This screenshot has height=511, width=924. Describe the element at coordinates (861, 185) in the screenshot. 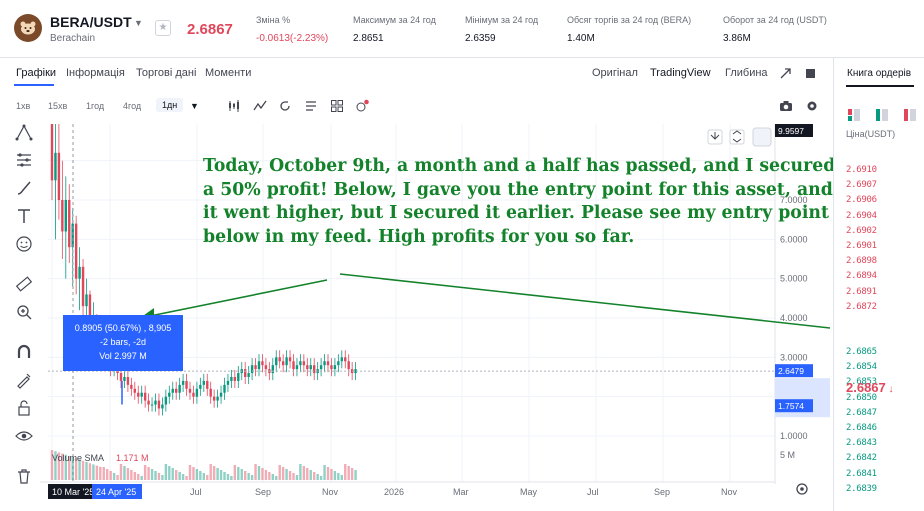

I see `order-book-ask-row: 2.6907` at that location.